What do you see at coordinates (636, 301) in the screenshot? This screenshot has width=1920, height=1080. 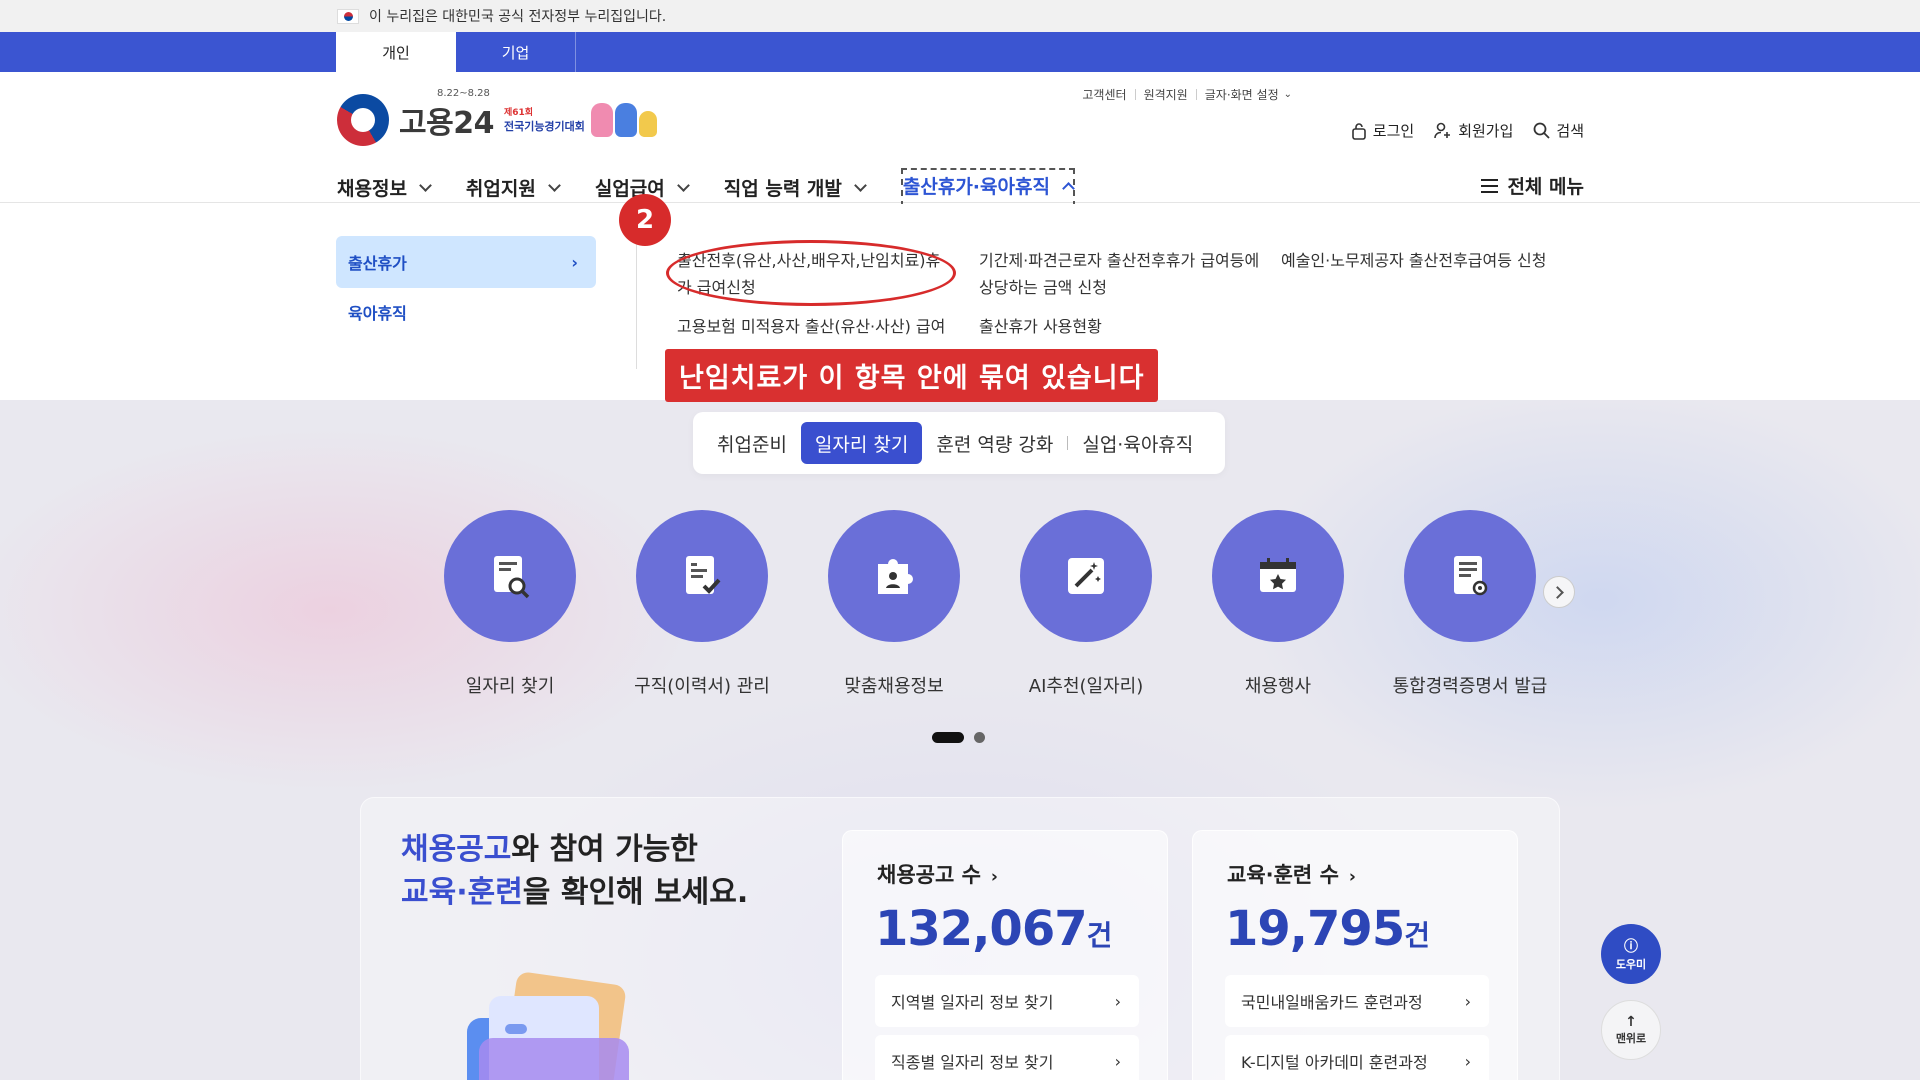 I see `divider` at bounding box center [636, 301].